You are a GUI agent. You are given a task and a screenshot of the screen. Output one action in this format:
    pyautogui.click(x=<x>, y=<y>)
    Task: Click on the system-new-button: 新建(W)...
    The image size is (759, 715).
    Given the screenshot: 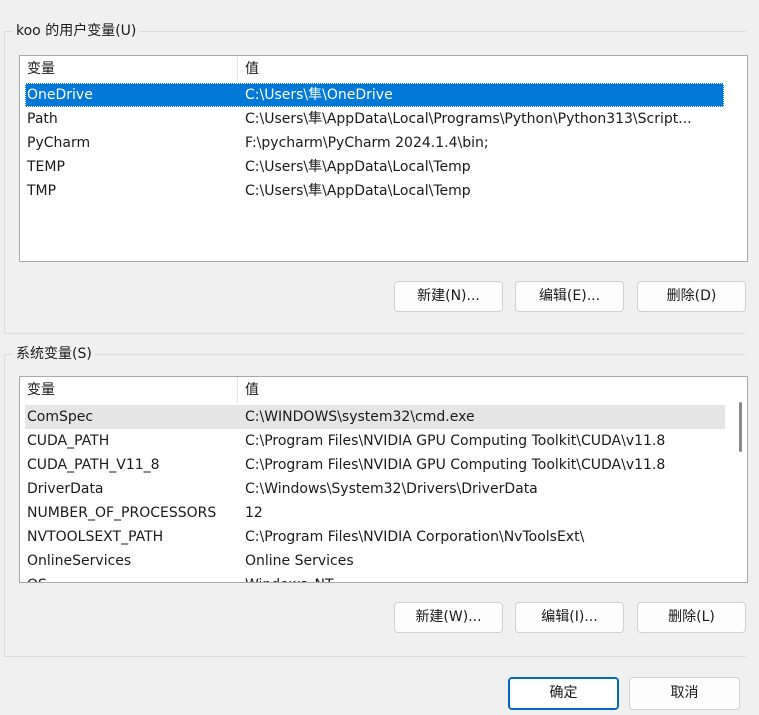 What is the action you would take?
    pyautogui.click(x=448, y=617)
    